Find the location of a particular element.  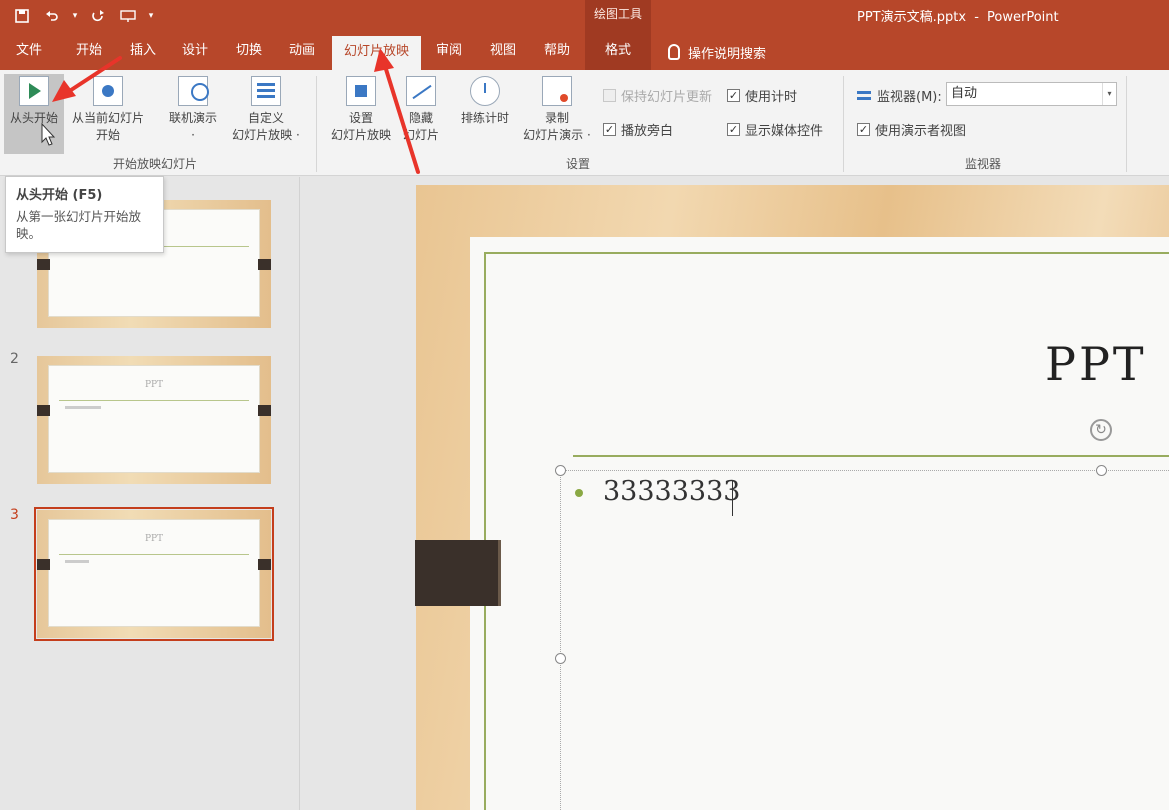

monitor-select-value: 自动 is located at coordinates (964, 93).